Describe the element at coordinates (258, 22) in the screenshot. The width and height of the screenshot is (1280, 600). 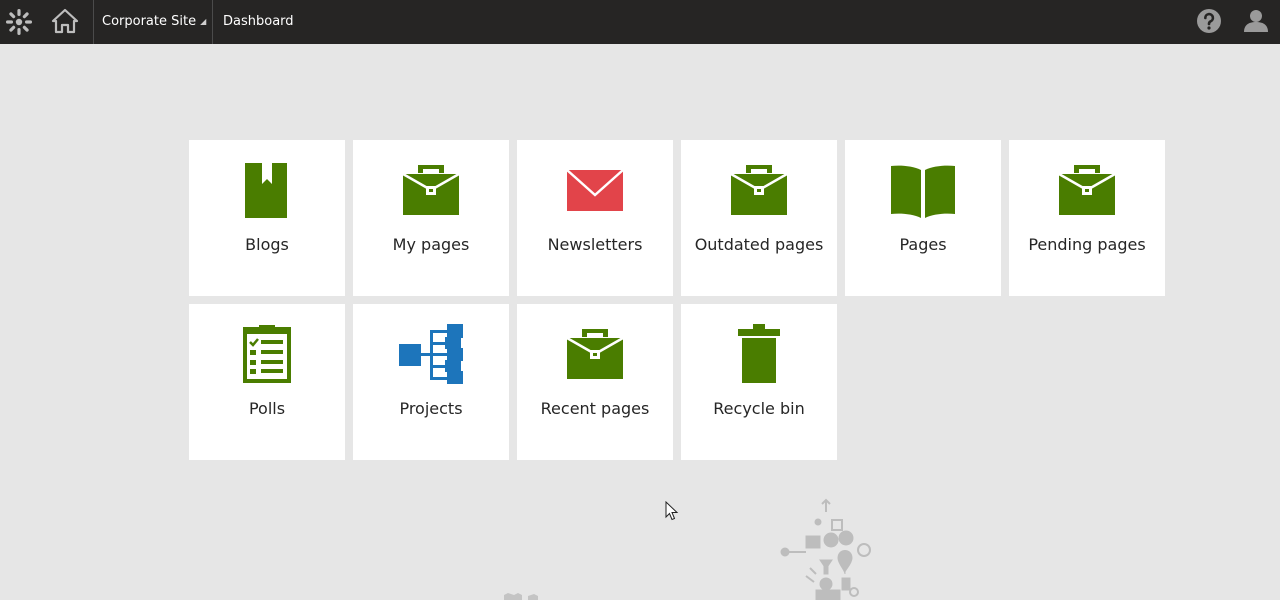
I see `breadcrumb: Dashboard` at that location.